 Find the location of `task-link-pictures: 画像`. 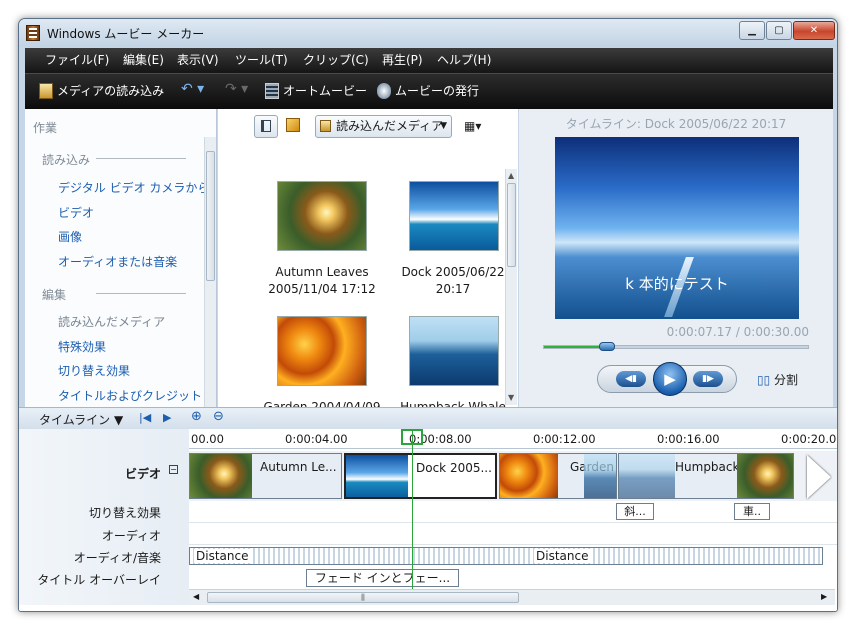

task-link-pictures: 画像 is located at coordinates (70, 236).